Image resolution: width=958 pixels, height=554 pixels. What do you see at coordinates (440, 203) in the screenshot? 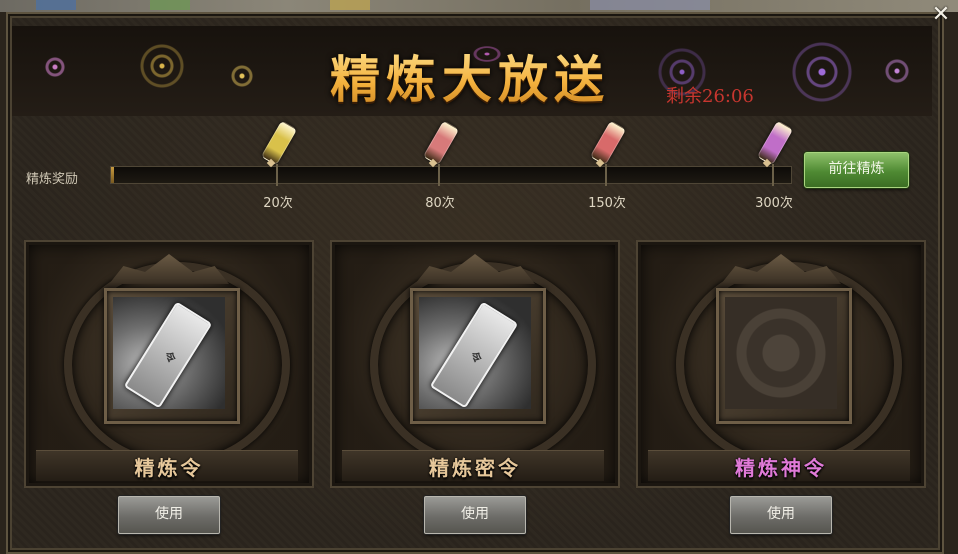
I see `milestone-count: 80次` at bounding box center [440, 203].